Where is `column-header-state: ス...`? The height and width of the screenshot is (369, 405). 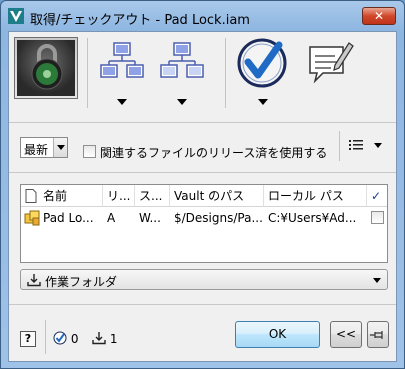
column-header-state: ス... is located at coordinates (152, 196).